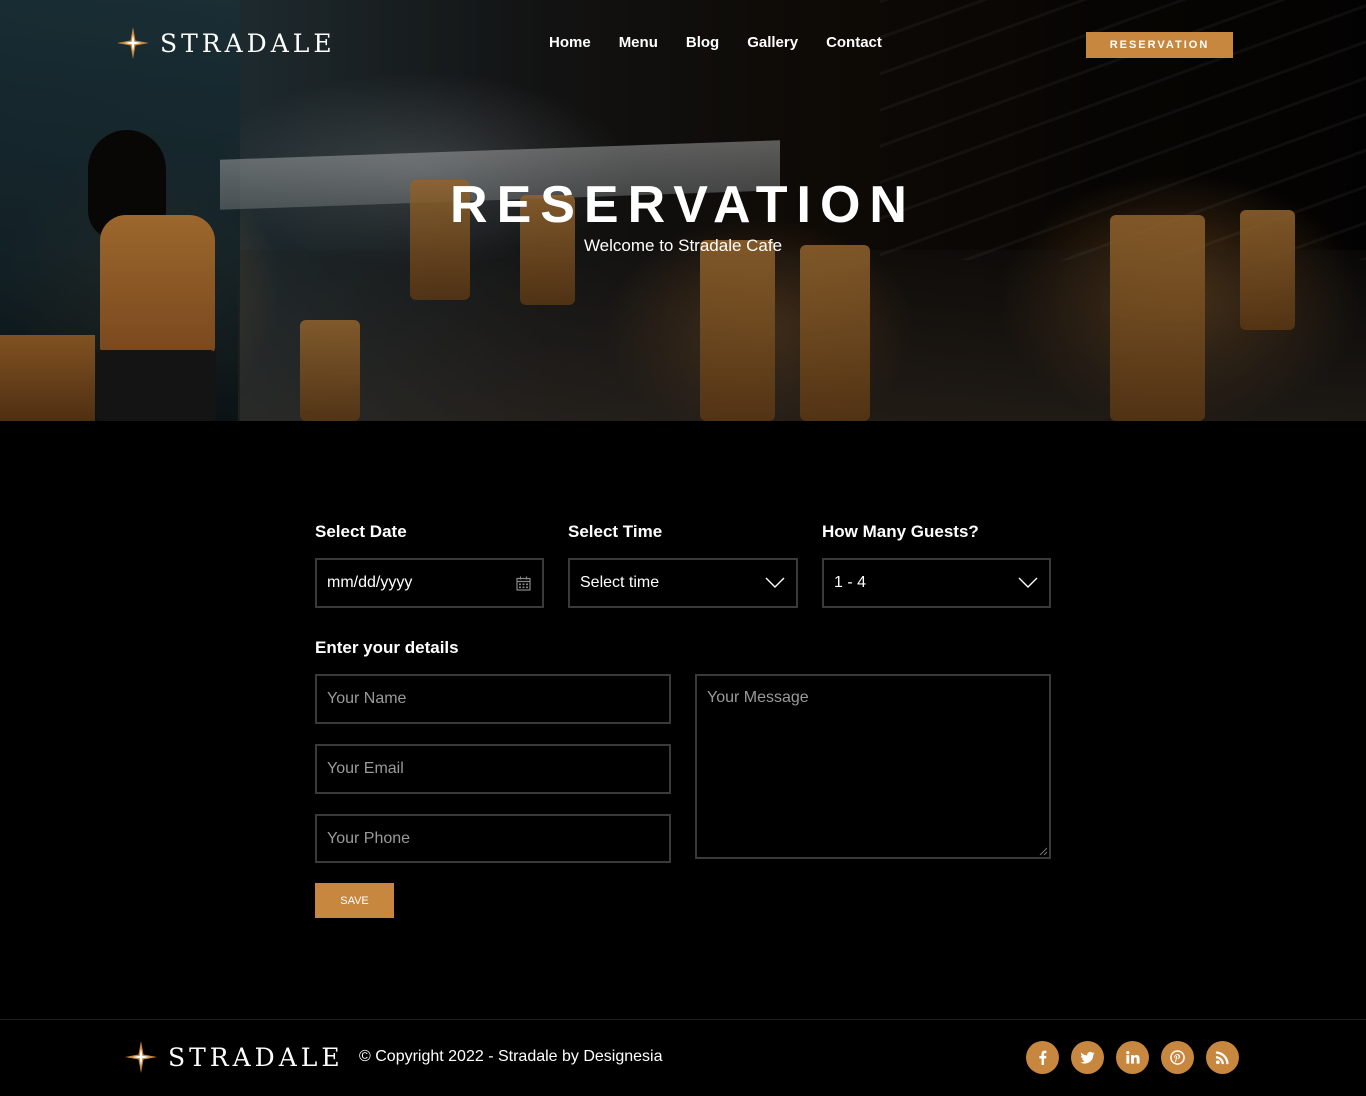 The image size is (1366, 1096). What do you see at coordinates (429, 583) in the screenshot?
I see `date-input: mm/dd/yyyy` at bounding box center [429, 583].